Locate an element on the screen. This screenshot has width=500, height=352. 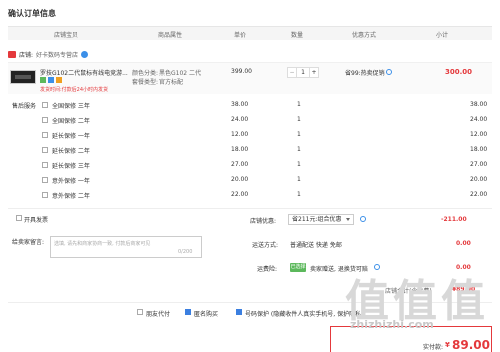
authentic-icon is located at coordinates (51, 80).